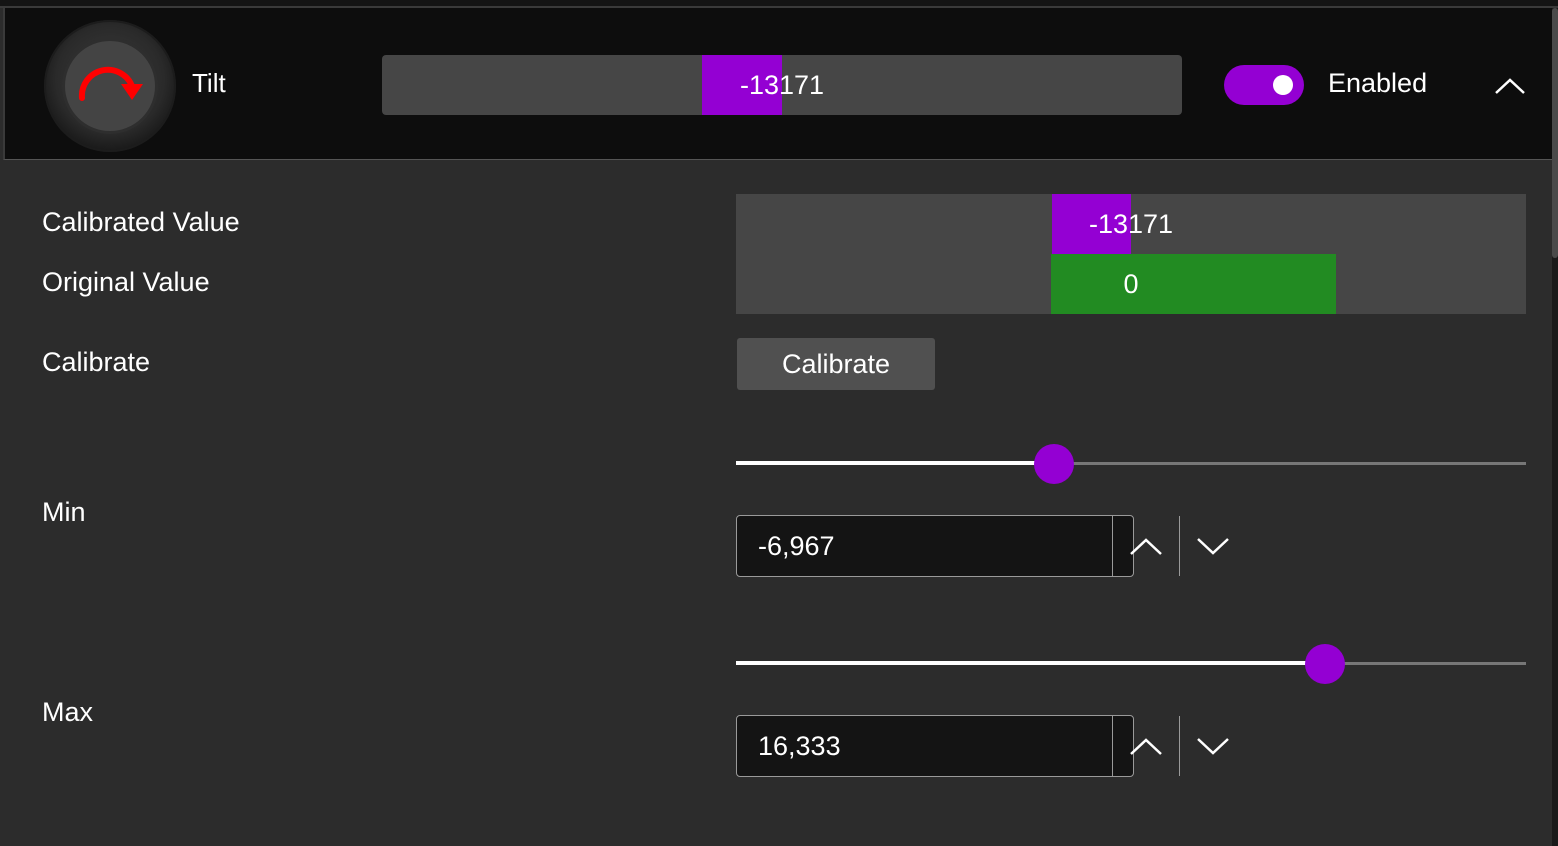 The width and height of the screenshot is (1558, 846). Describe the element at coordinates (209, 83) in the screenshot. I see `axis-title: Tilt` at that location.